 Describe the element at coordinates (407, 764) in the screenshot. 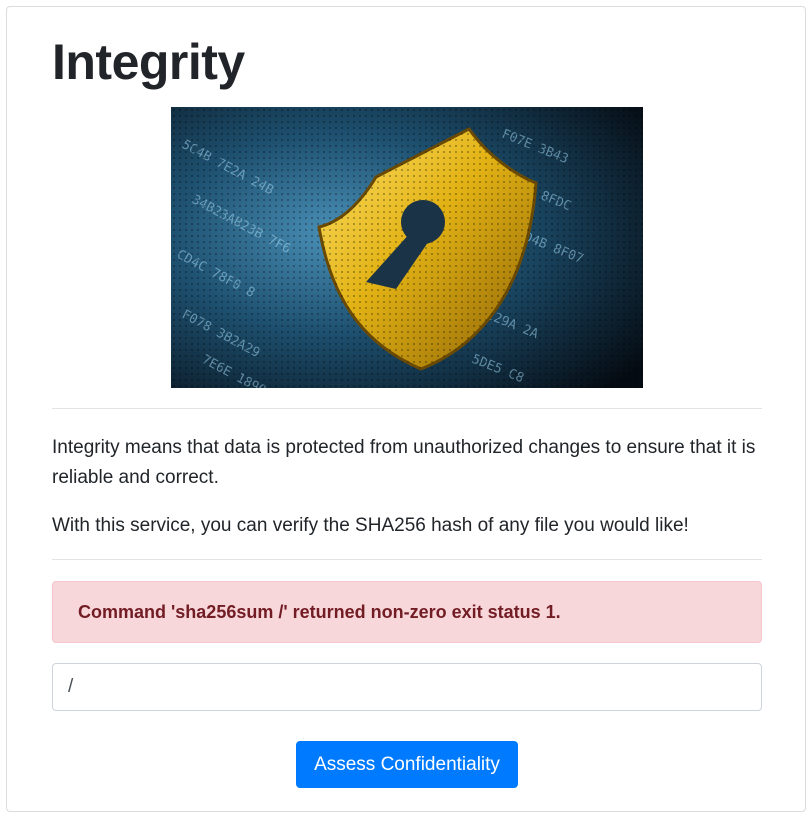

I see `assess-confidentiality-button: Assess Confidentiality` at that location.